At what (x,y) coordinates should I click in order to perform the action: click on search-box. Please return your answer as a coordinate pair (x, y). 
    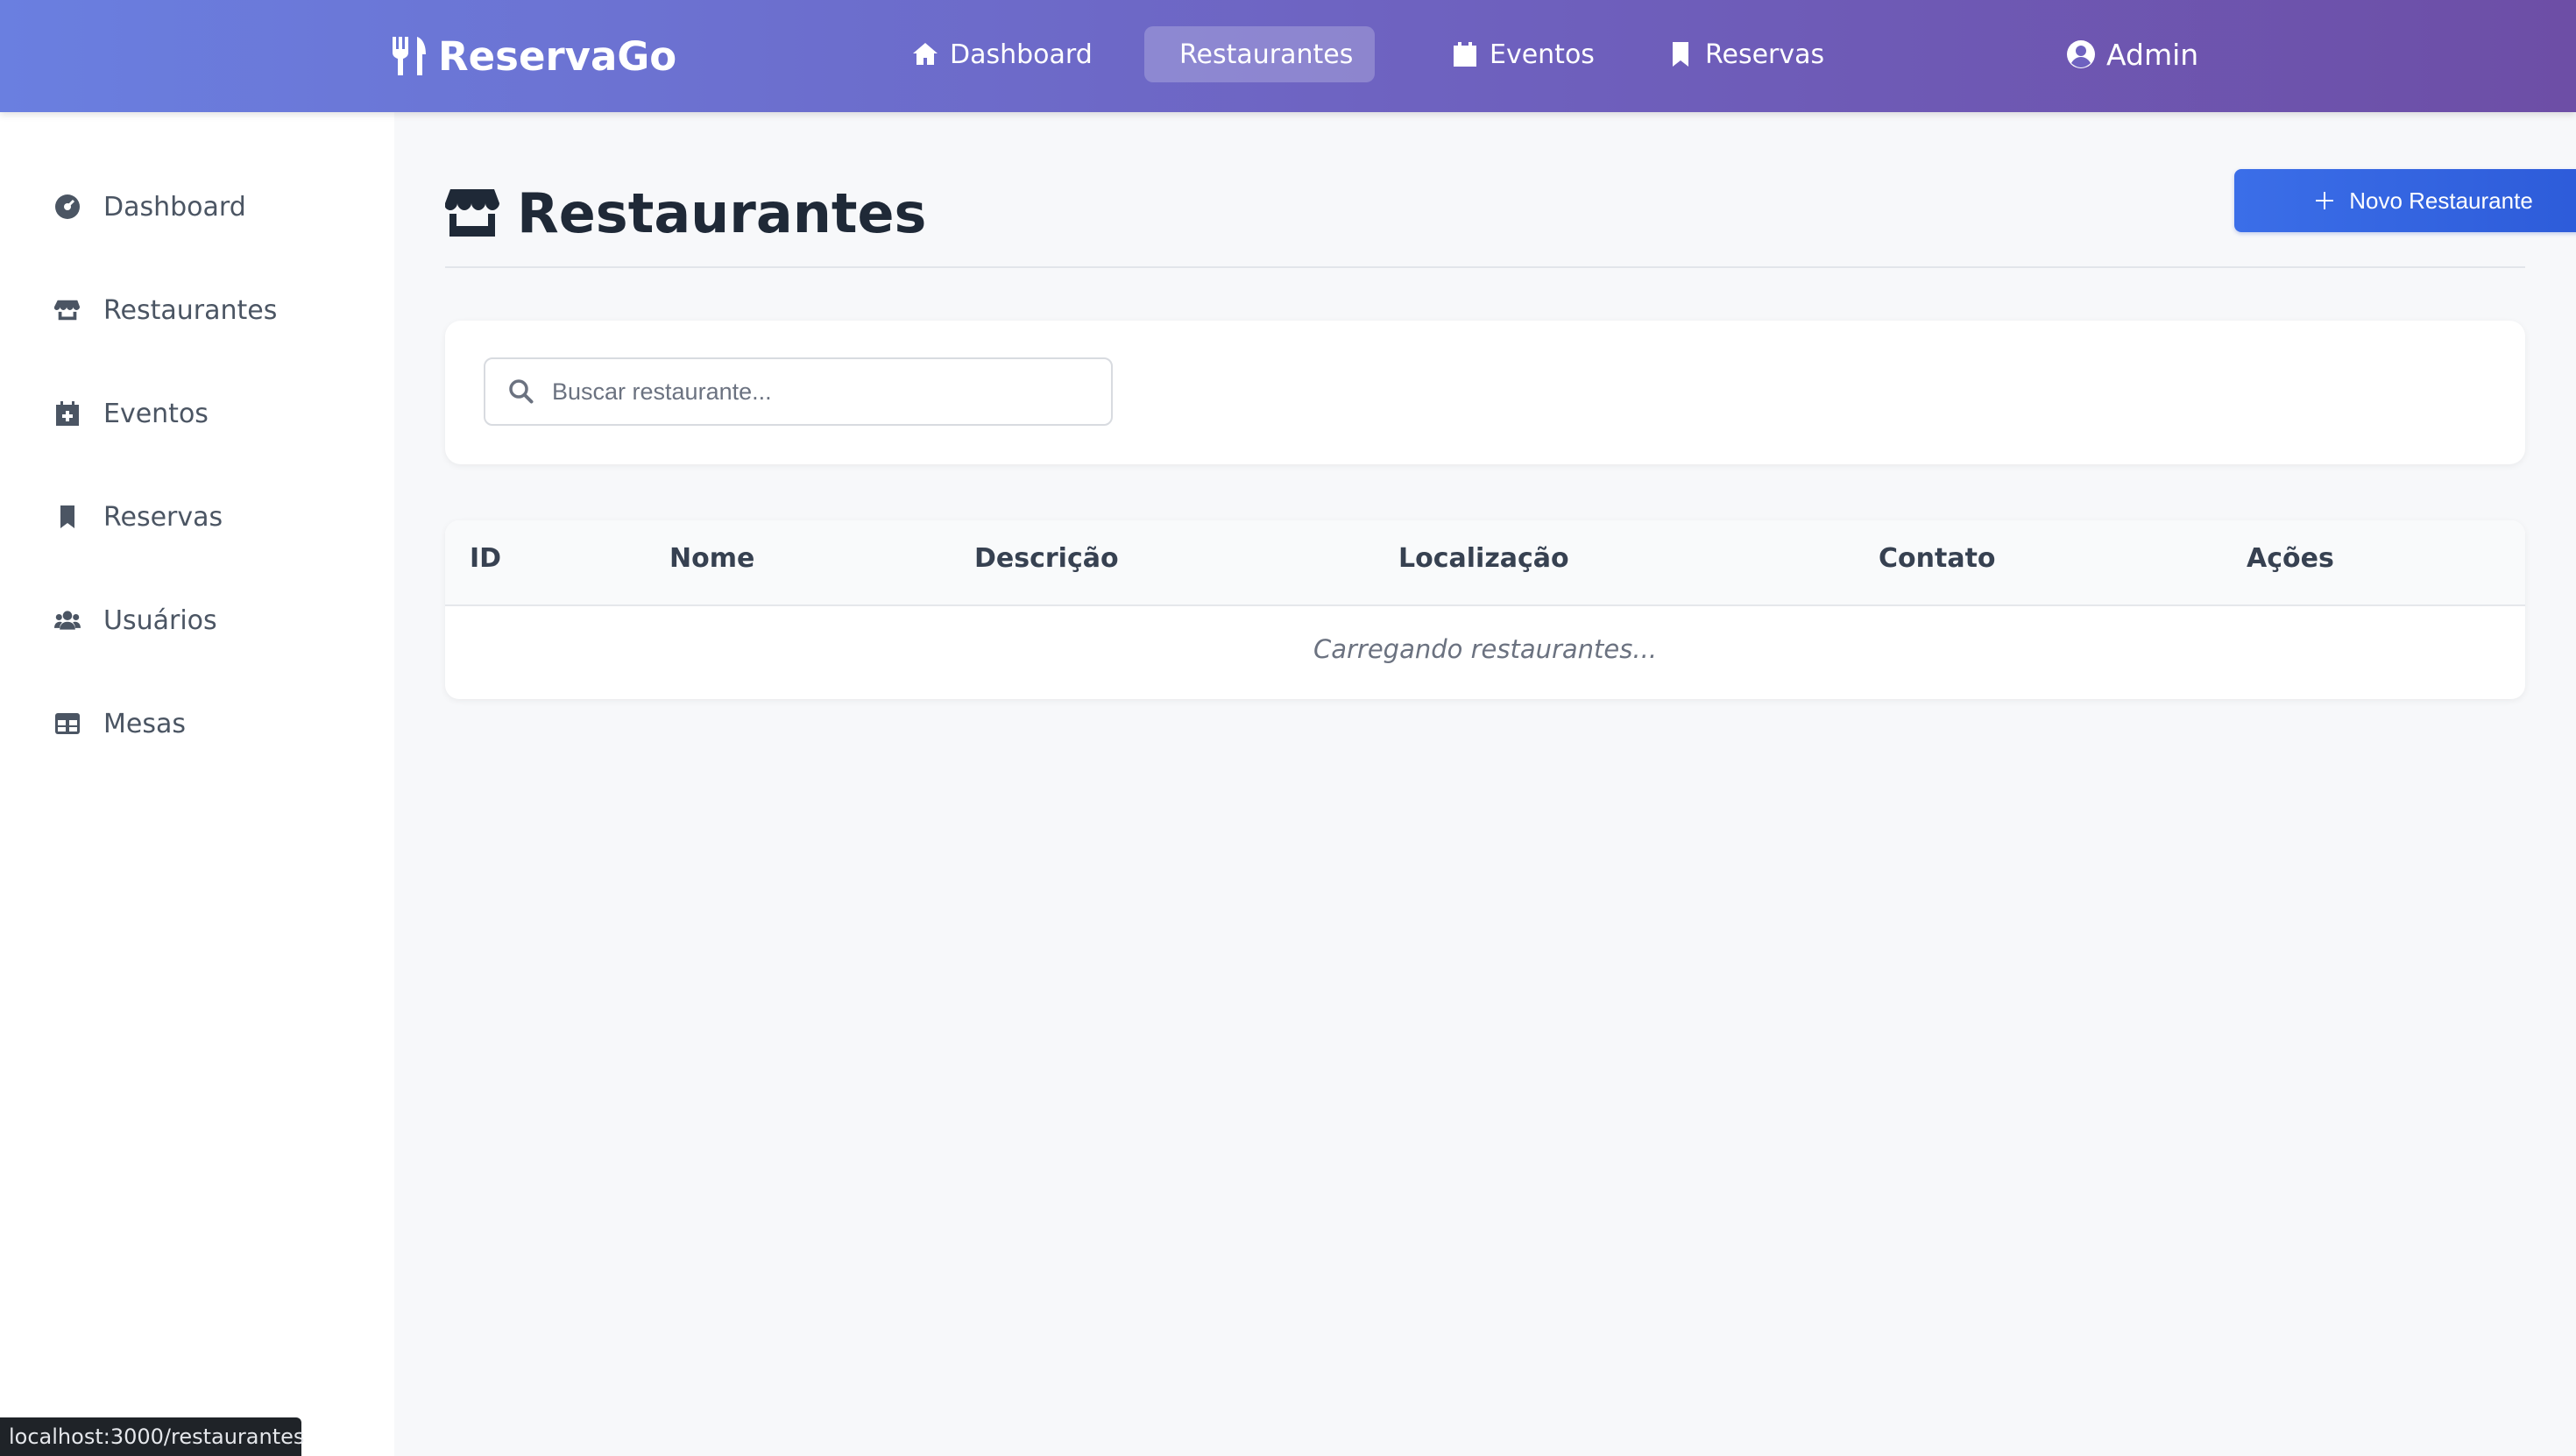
    Looking at the image, I should click on (798, 391).